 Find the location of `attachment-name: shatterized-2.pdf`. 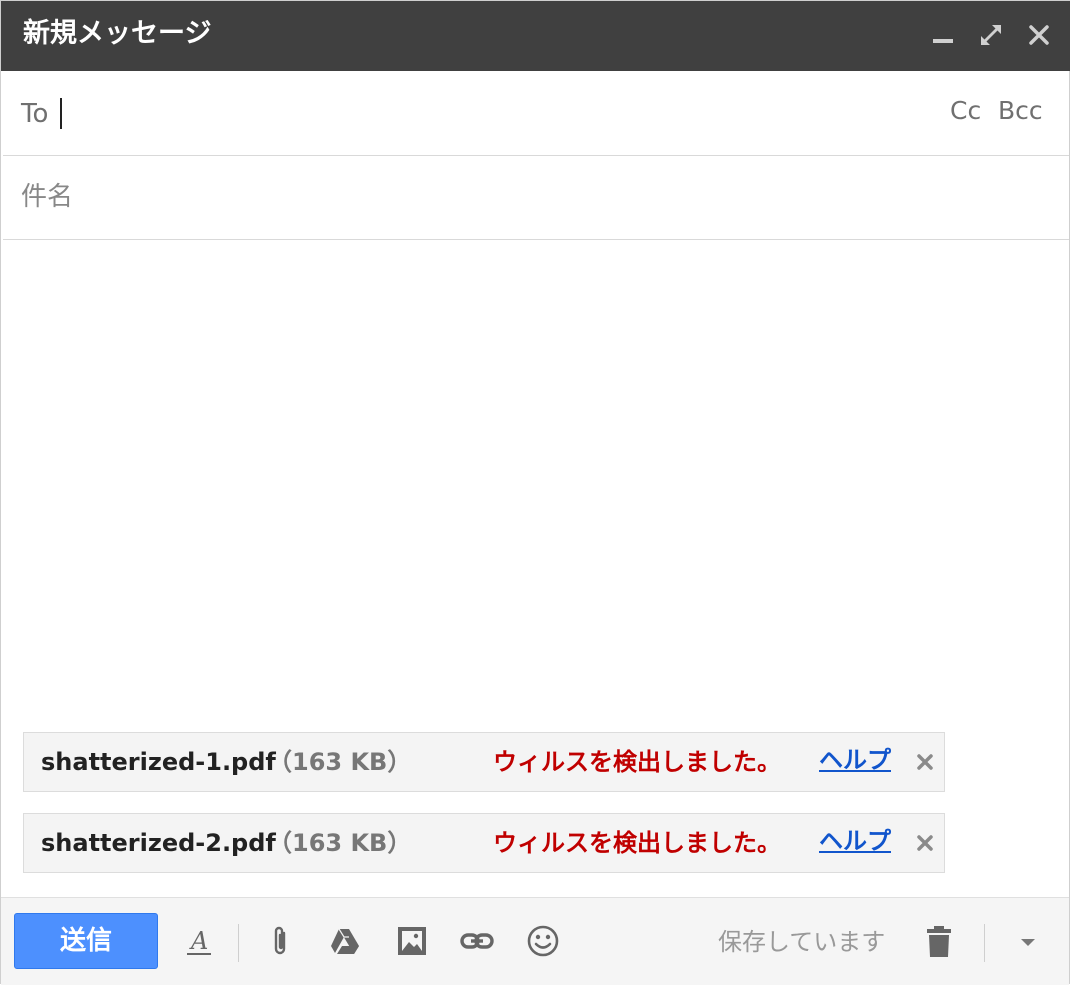

attachment-name: shatterized-2.pdf is located at coordinates (158, 843).